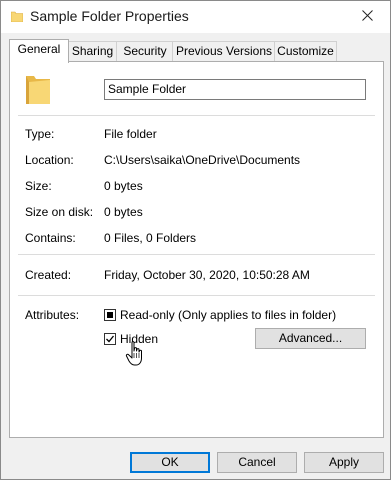 This screenshot has height=480, width=391. What do you see at coordinates (130, 134) in the screenshot?
I see `type-value: File folder` at bounding box center [130, 134].